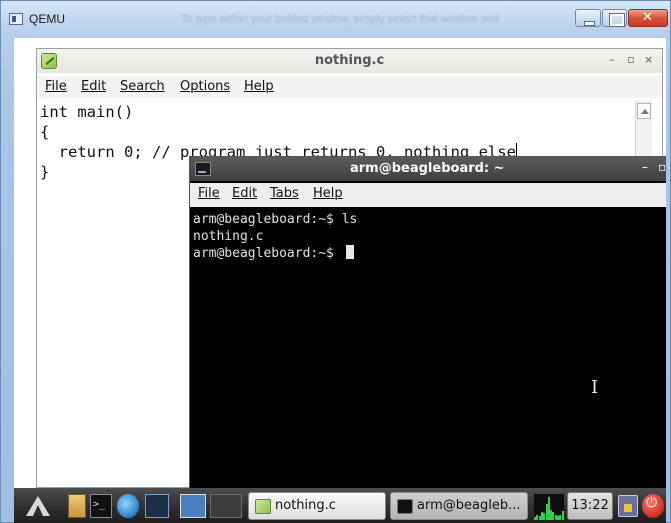 The width and height of the screenshot is (671, 523). Describe the element at coordinates (16, 19) in the screenshot. I see `qemu-app-icon` at that location.